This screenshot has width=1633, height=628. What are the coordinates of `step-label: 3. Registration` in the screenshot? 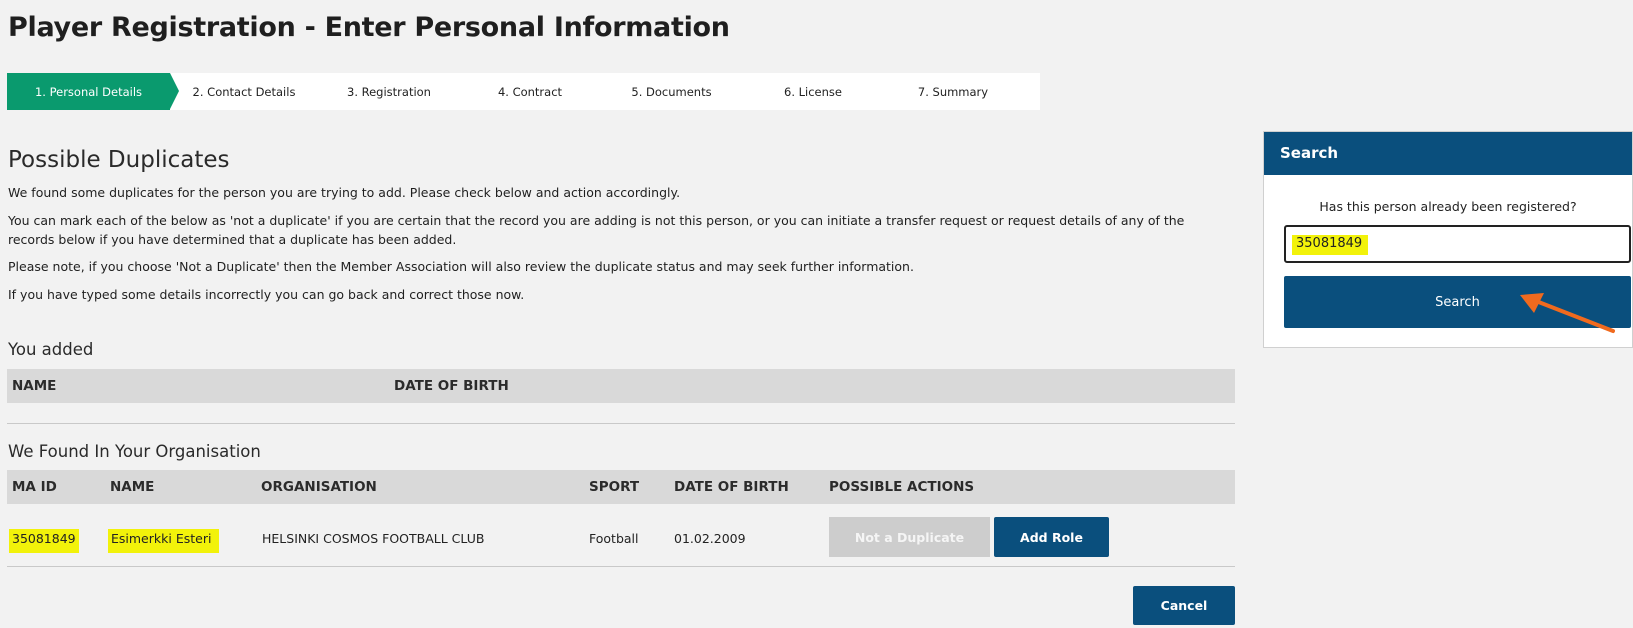 It's located at (389, 91).